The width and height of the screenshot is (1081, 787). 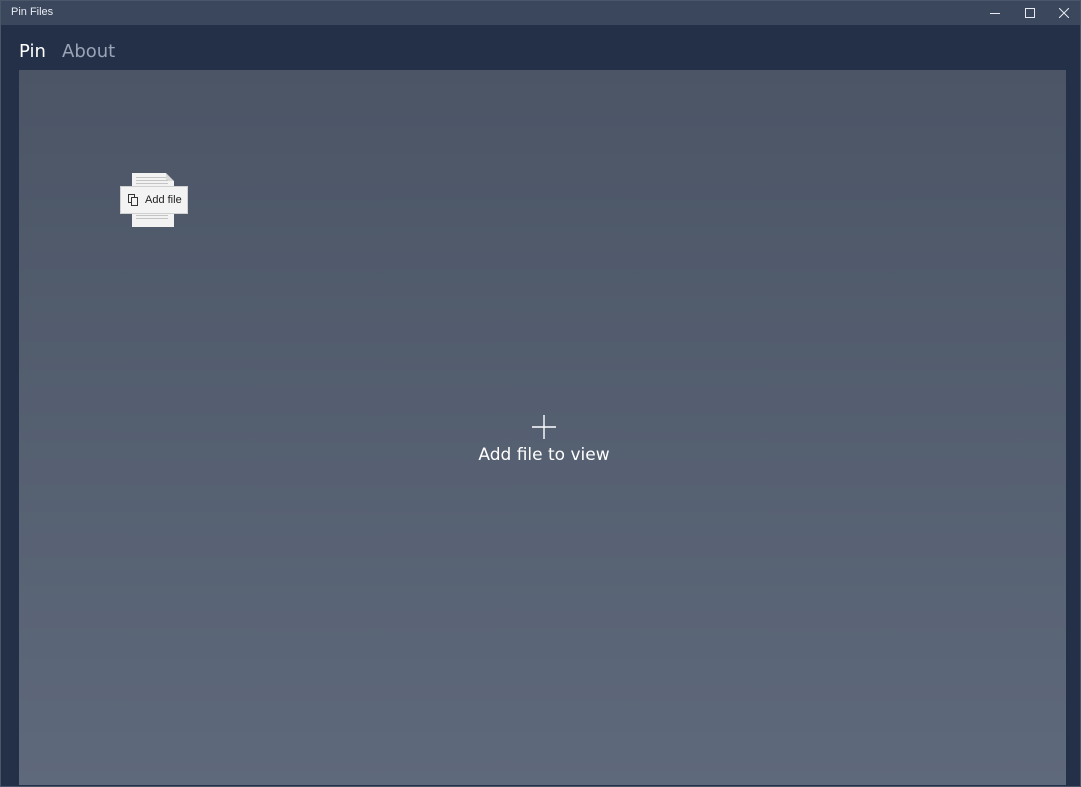 I want to click on close-icon, so click(x=1064, y=13).